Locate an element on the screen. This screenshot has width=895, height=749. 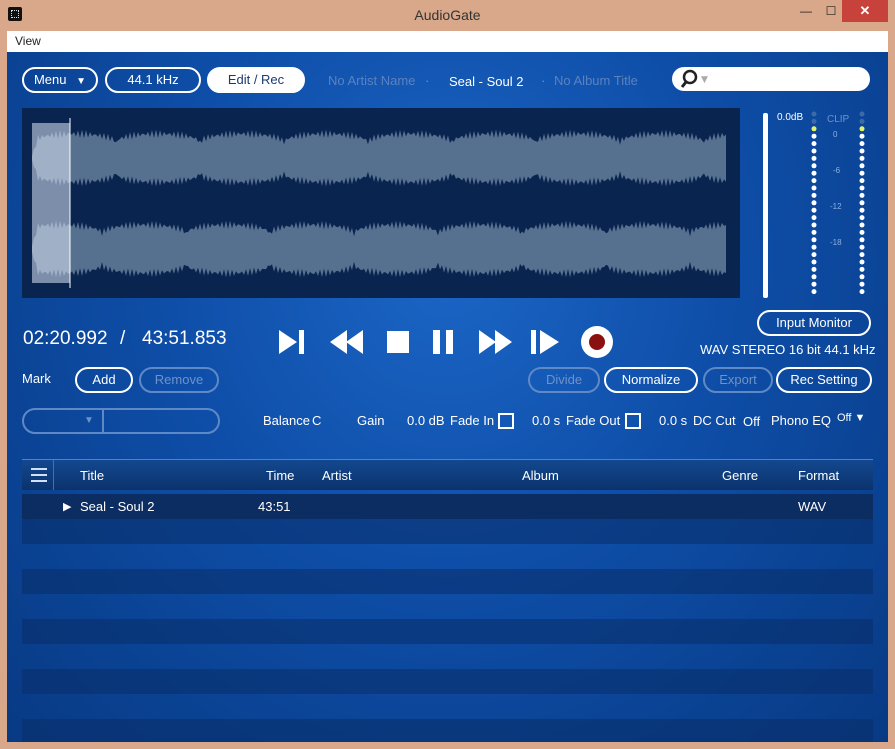
fast-forward-icon is located at coordinates (495, 342).